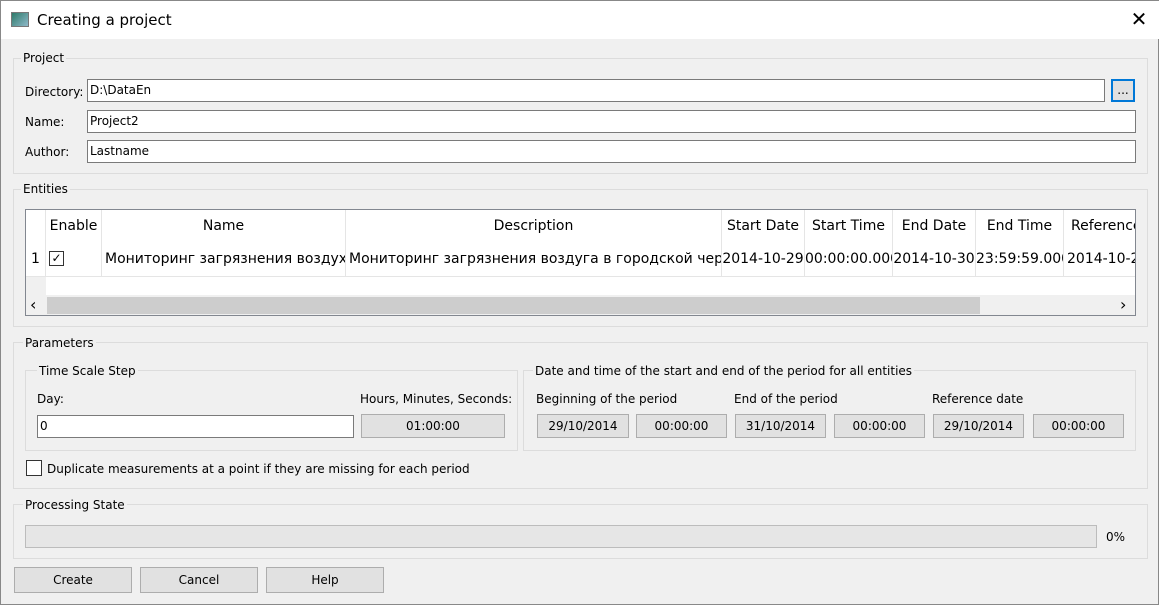 This screenshot has height=605, width=1159. What do you see at coordinates (325, 580) in the screenshot?
I see `help-button: Help` at bounding box center [325, 580].